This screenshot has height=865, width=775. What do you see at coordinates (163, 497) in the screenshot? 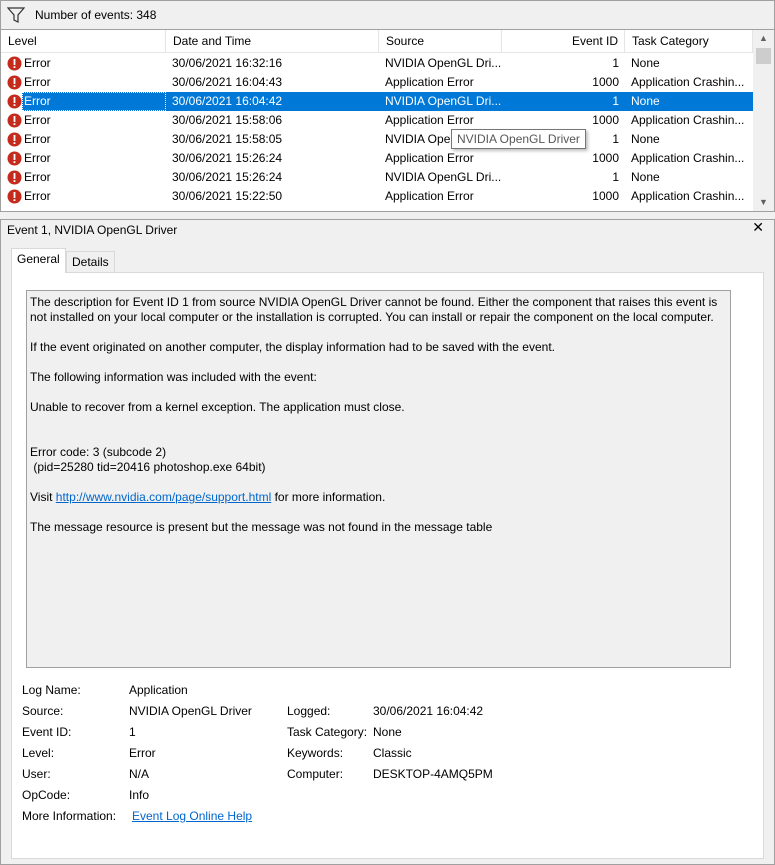
I see `nvidia-support-link: http://www.nvidia.com/page/support.html` at bounding box center [163, 497].